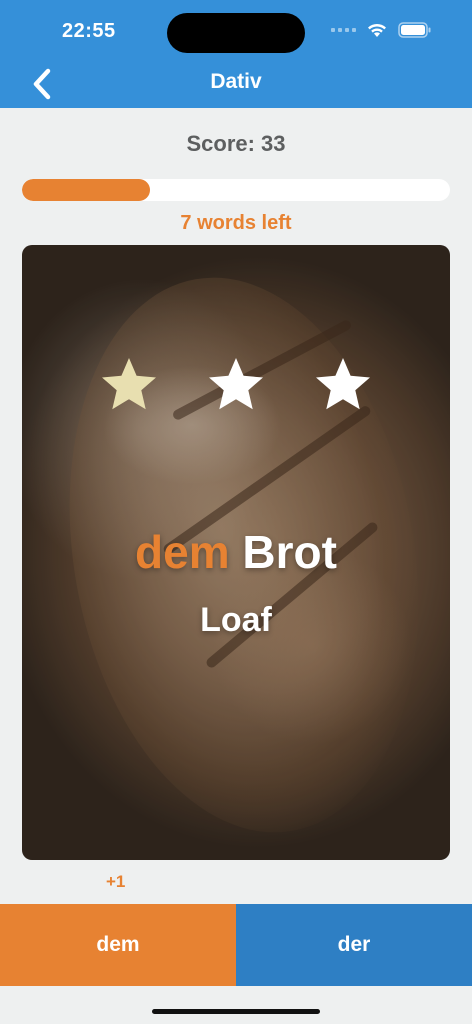 The height and width of the screenshot is (1024, 472). Describe the element at coordinates (236, 190) in the screenshot. I see `progress-bar` at that location.